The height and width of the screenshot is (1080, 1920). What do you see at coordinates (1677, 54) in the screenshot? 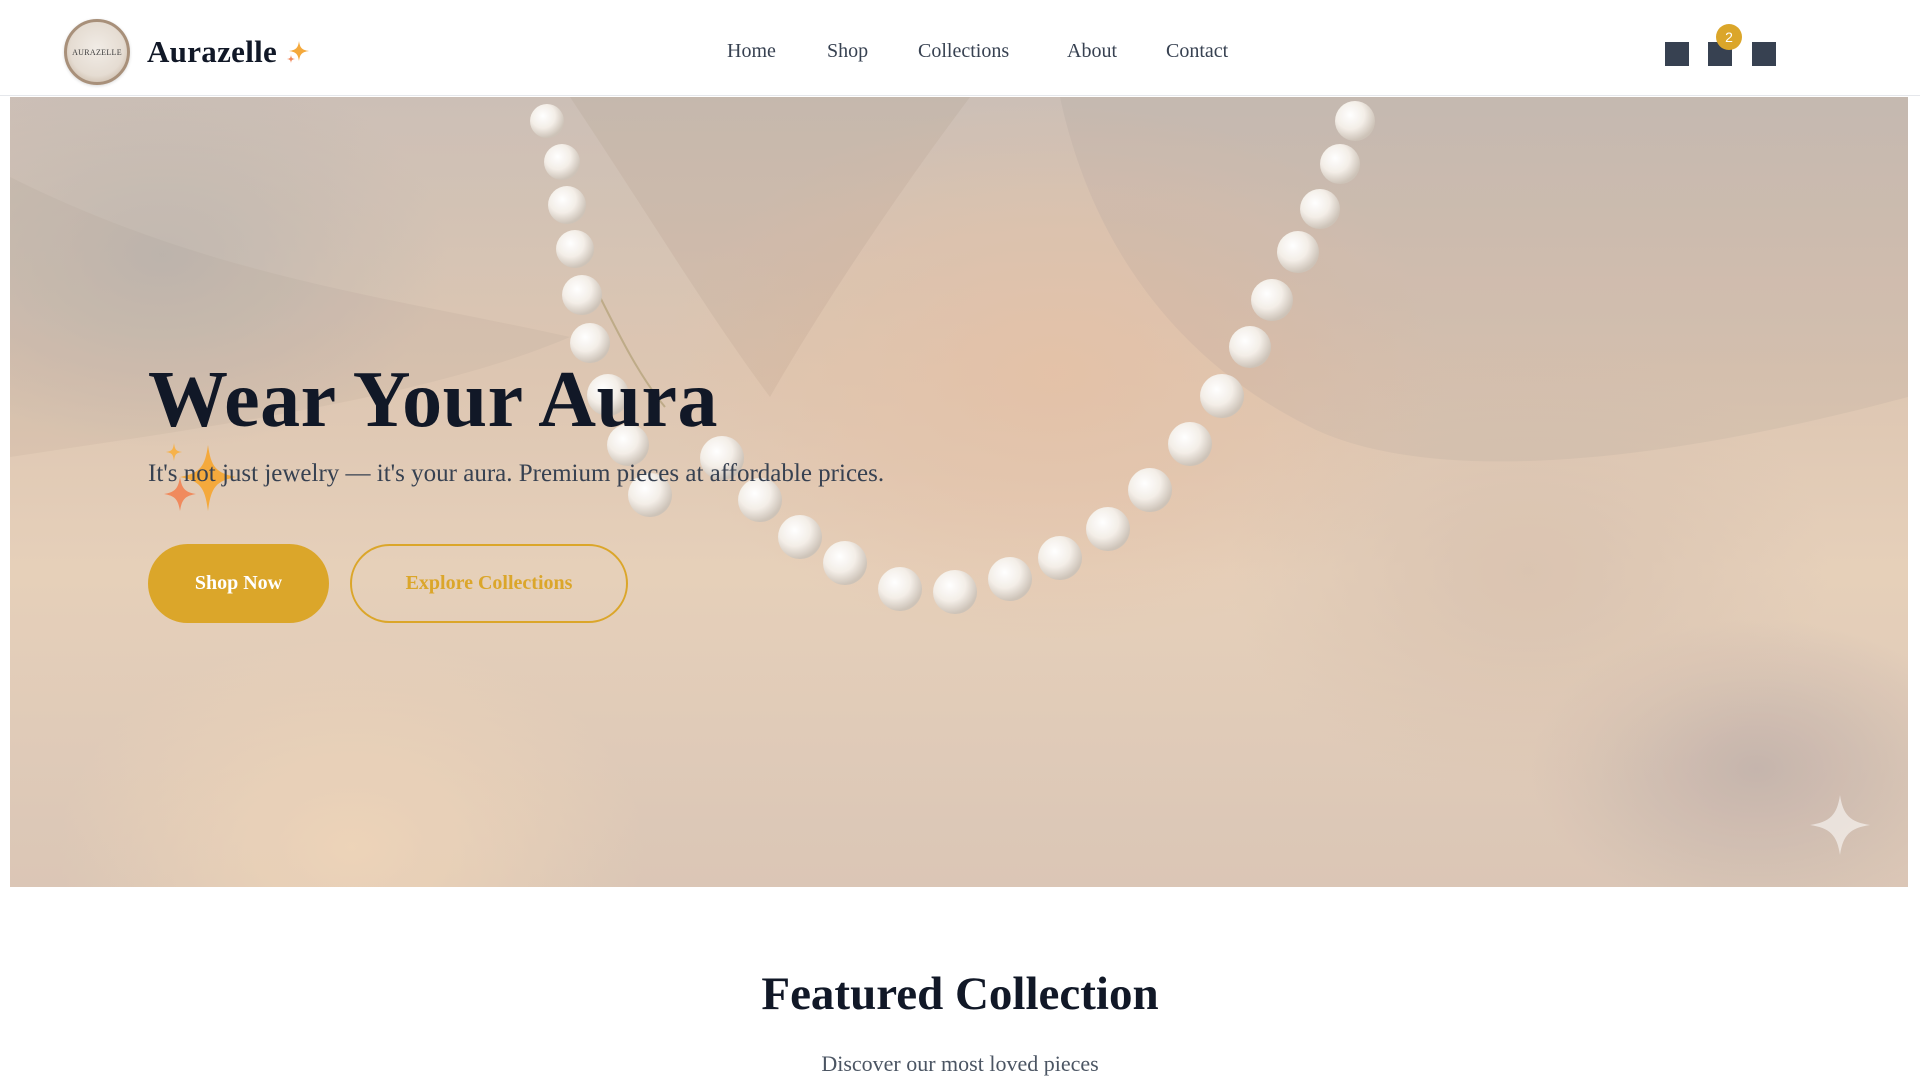
I see `search-icon` at bounding box center [1677, 54].